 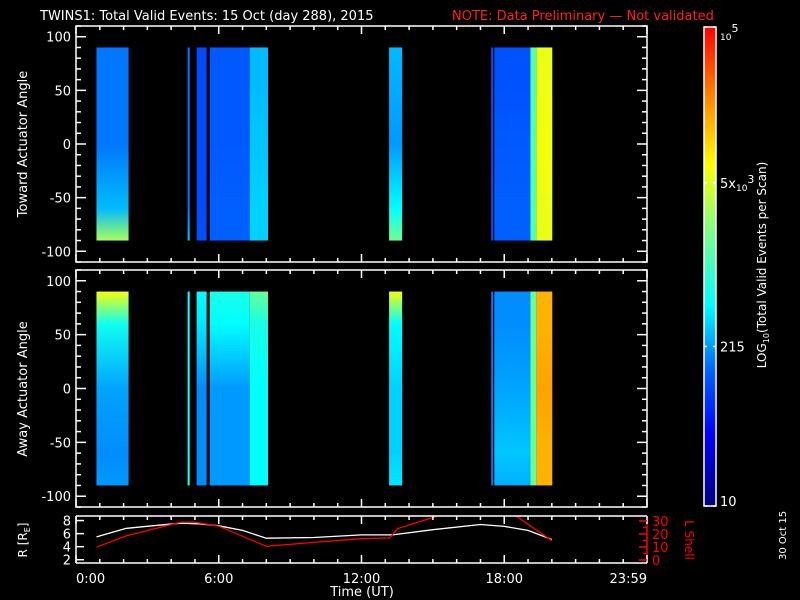 I want to click on colorbar-tick-label: 5x103, so click(x=737, y=183).